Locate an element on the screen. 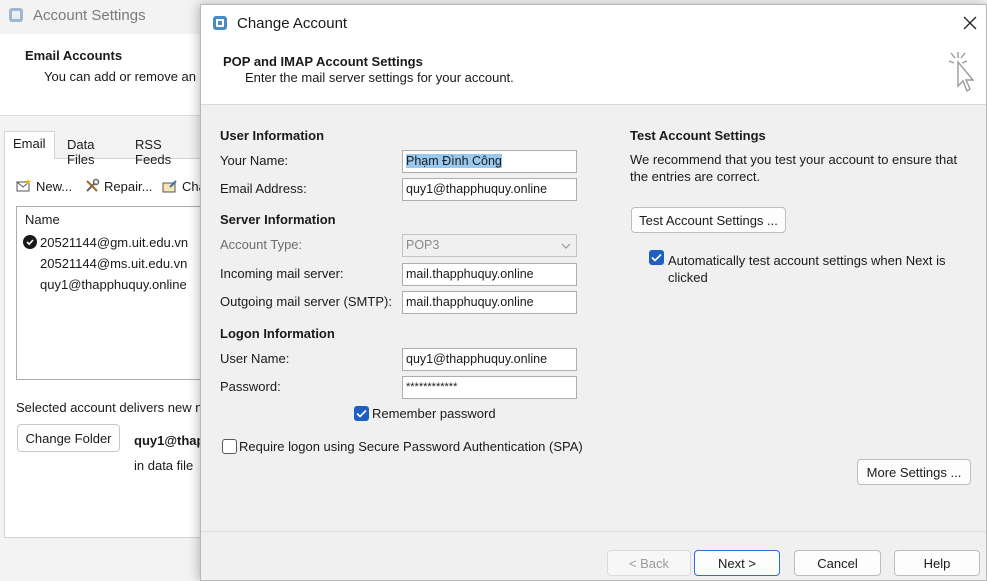 The width and height of the screenshot is (987, 581). list-item: quy1@thapphuquy.online is located at coordinates (105, 284).